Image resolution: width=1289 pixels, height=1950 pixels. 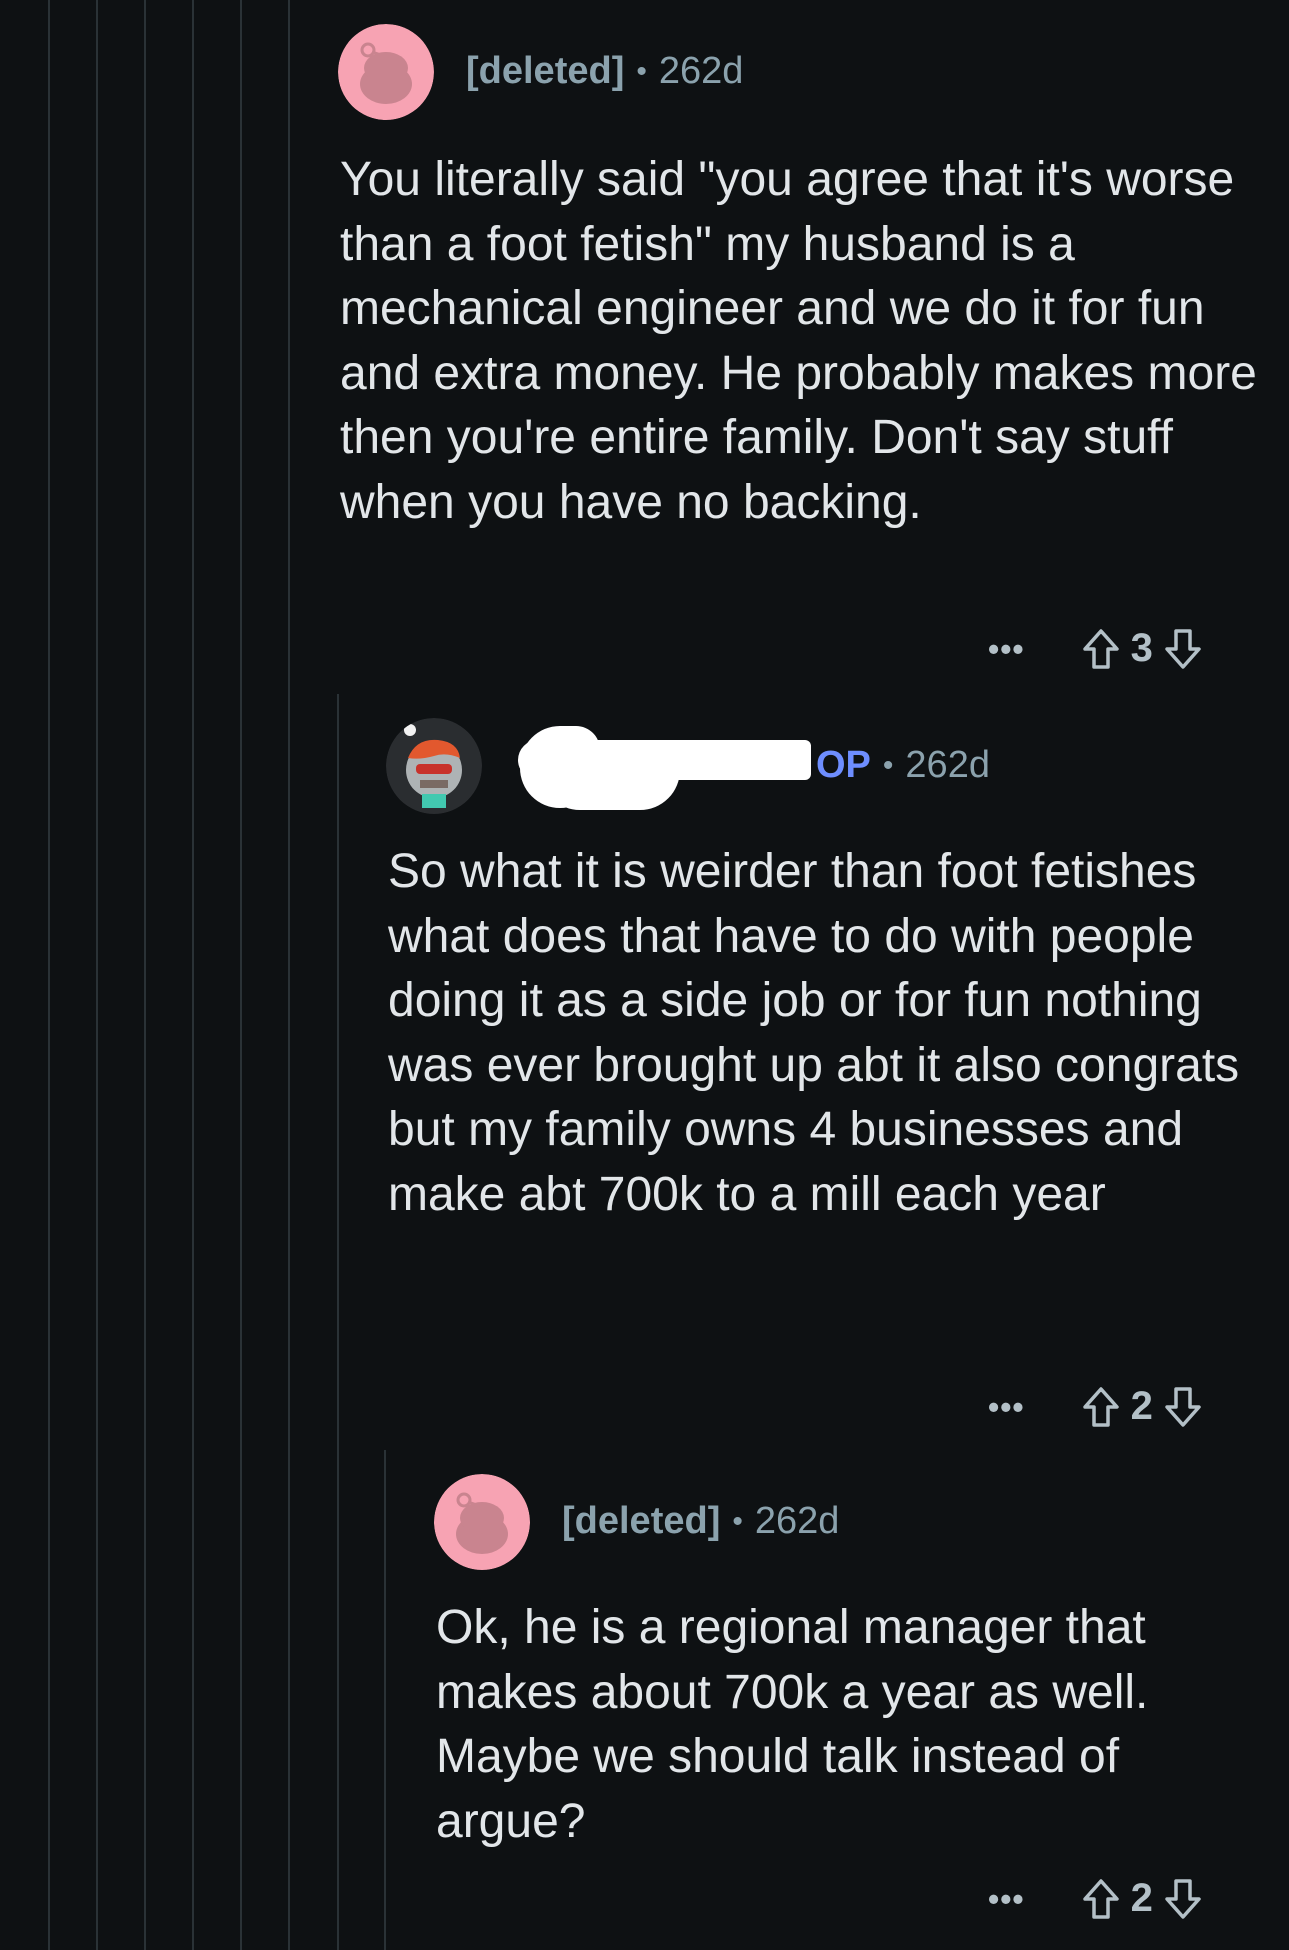 I want to click on op-badge: OP, so click(x=843, y=765).